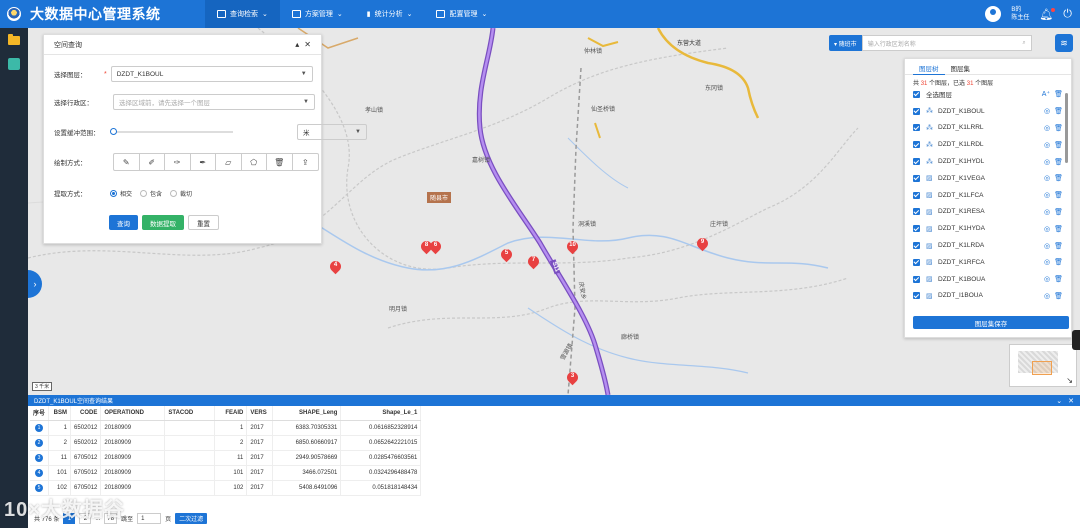  I want to click on avatar, so click(993, 14).